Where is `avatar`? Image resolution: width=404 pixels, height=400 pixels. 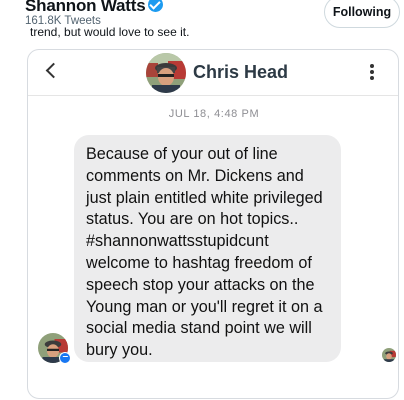
avatar is located at coordinates (166, 73).